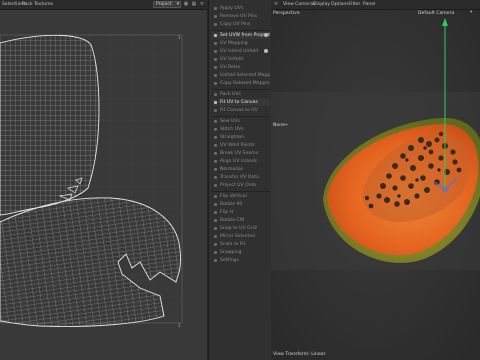 The height and width of the screenshot is (360, 480). What do you see at coordinates (276, 4) in the screenshot?
I see `viewport-menu-icon: ≡` at bounding box center [276, 4].